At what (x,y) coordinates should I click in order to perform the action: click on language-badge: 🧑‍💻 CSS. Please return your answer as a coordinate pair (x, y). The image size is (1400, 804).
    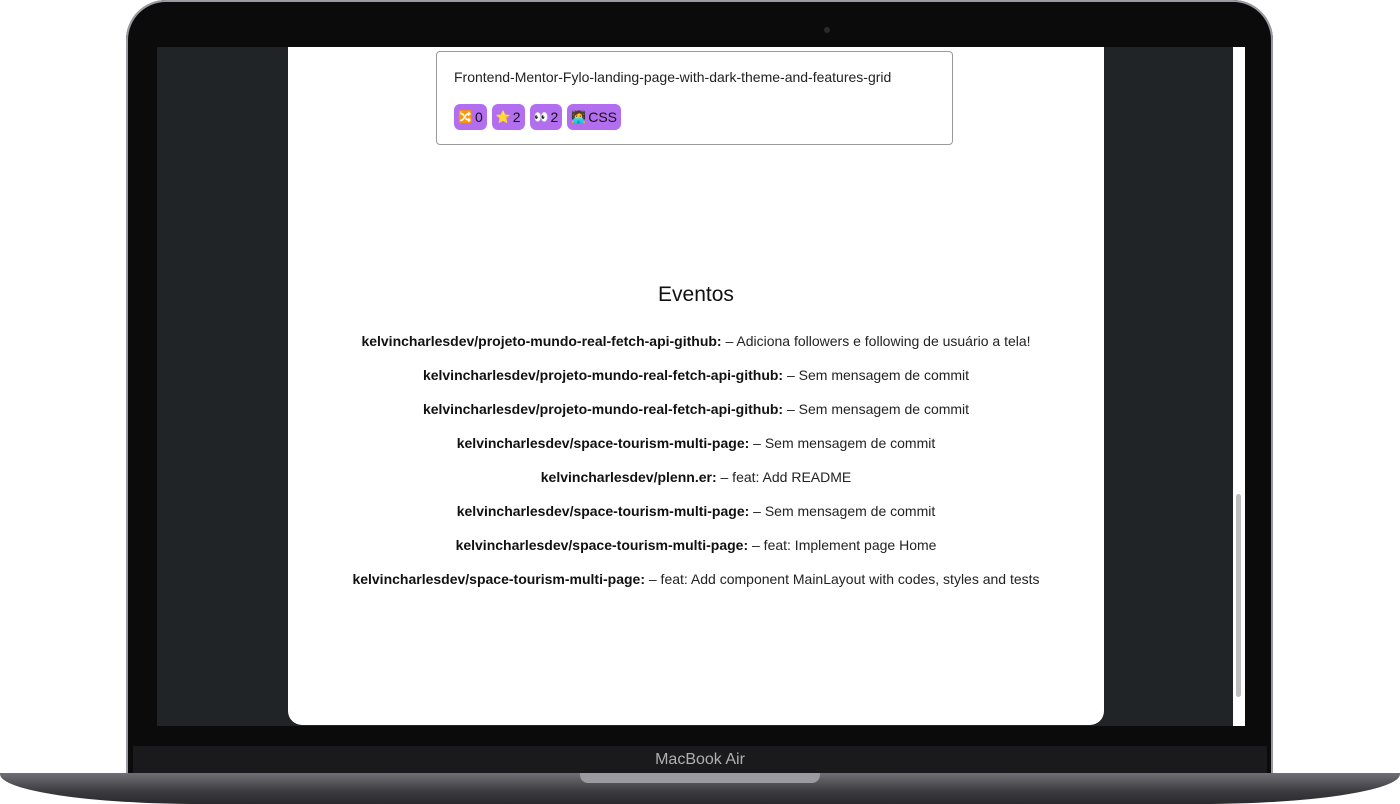
    Looking at the image, I should click on (594, 117).